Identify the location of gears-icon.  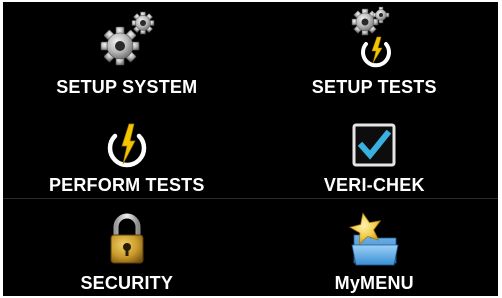
(127, 39).